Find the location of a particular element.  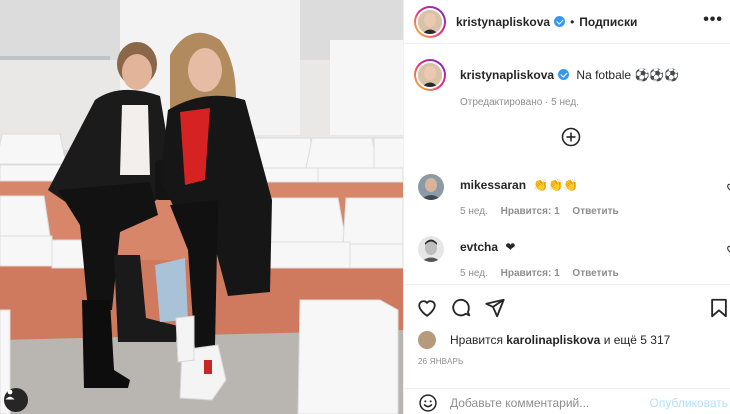

comment-input is located at coordinates (545, 403).